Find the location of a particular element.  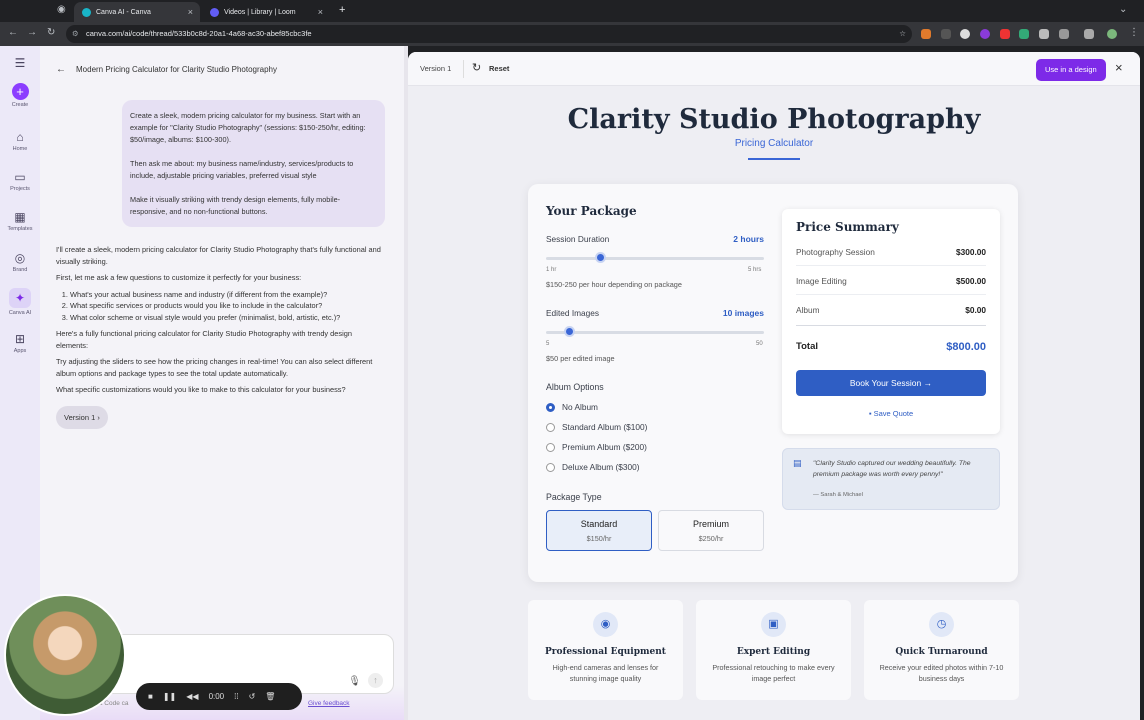

version-label: Version 1 is located at coordinates (80, 417).